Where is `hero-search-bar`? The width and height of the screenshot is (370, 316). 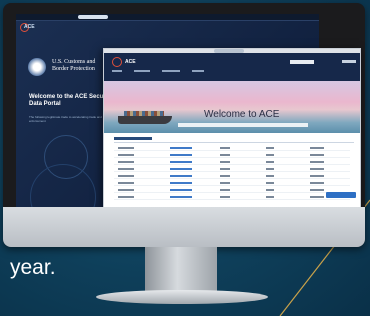 hero-search-bar is located at coordinates (243, 125).